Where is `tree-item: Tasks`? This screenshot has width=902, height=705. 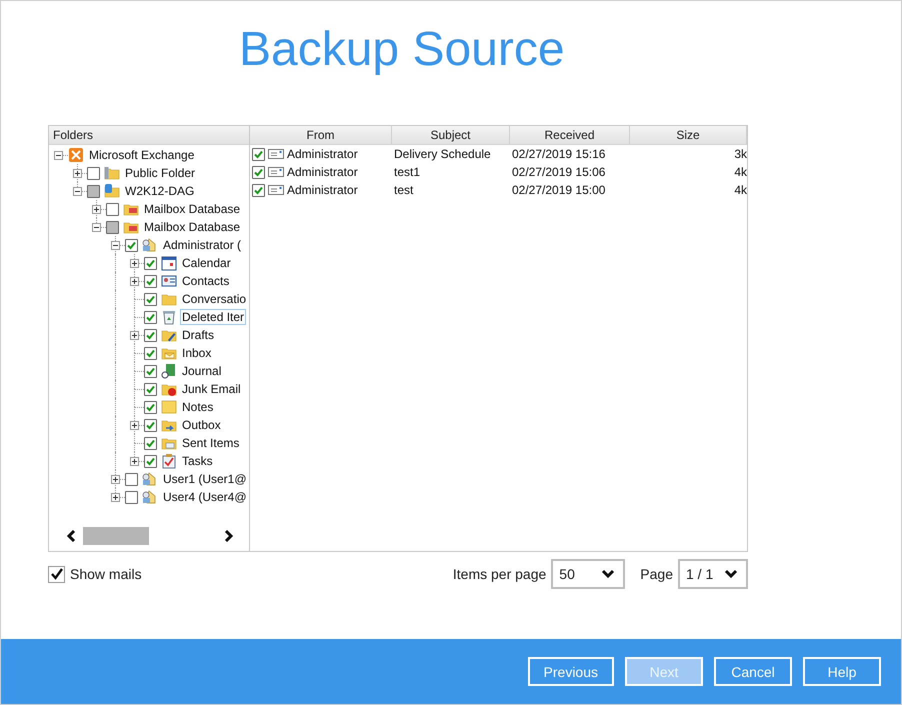 tree-item: Tasks is located at coordinates (197, 461).